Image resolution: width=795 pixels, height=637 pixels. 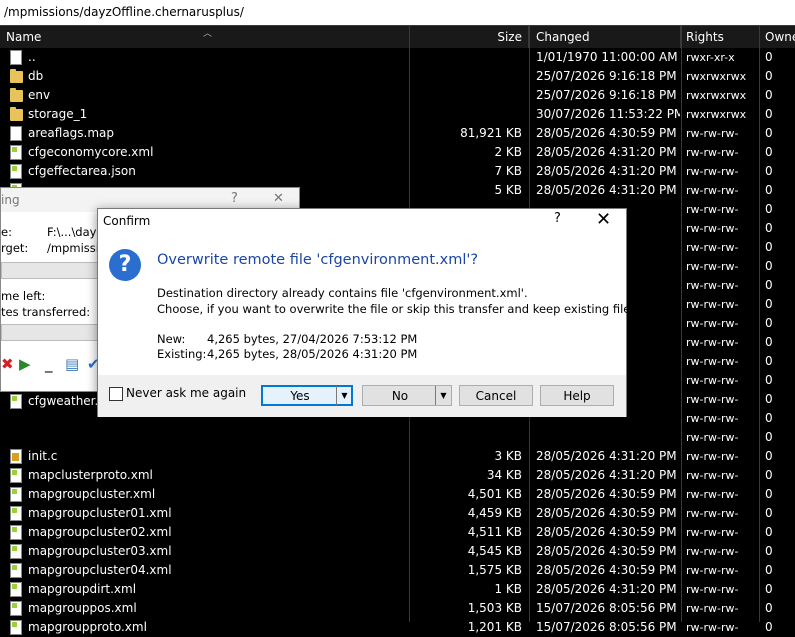 What do you see at coordinates (443, 395) in the screenshot?
I see `no-dropdown-icon: ▼` at bounding box center [443, 395].